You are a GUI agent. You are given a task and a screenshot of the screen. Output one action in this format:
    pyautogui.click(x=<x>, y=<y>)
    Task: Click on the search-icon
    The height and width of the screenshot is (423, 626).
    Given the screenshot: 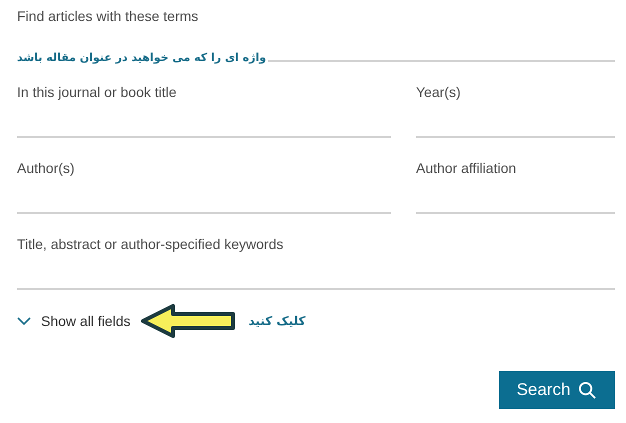 What is the action you would take?
    pyautogui.click(x=588, y=390)
    